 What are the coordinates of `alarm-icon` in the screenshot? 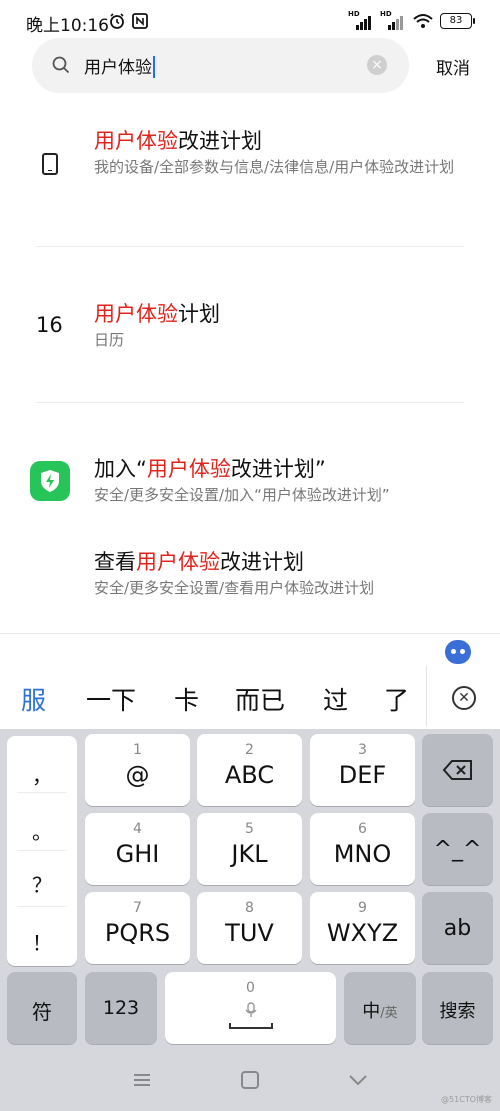 It's located at (117, 21).